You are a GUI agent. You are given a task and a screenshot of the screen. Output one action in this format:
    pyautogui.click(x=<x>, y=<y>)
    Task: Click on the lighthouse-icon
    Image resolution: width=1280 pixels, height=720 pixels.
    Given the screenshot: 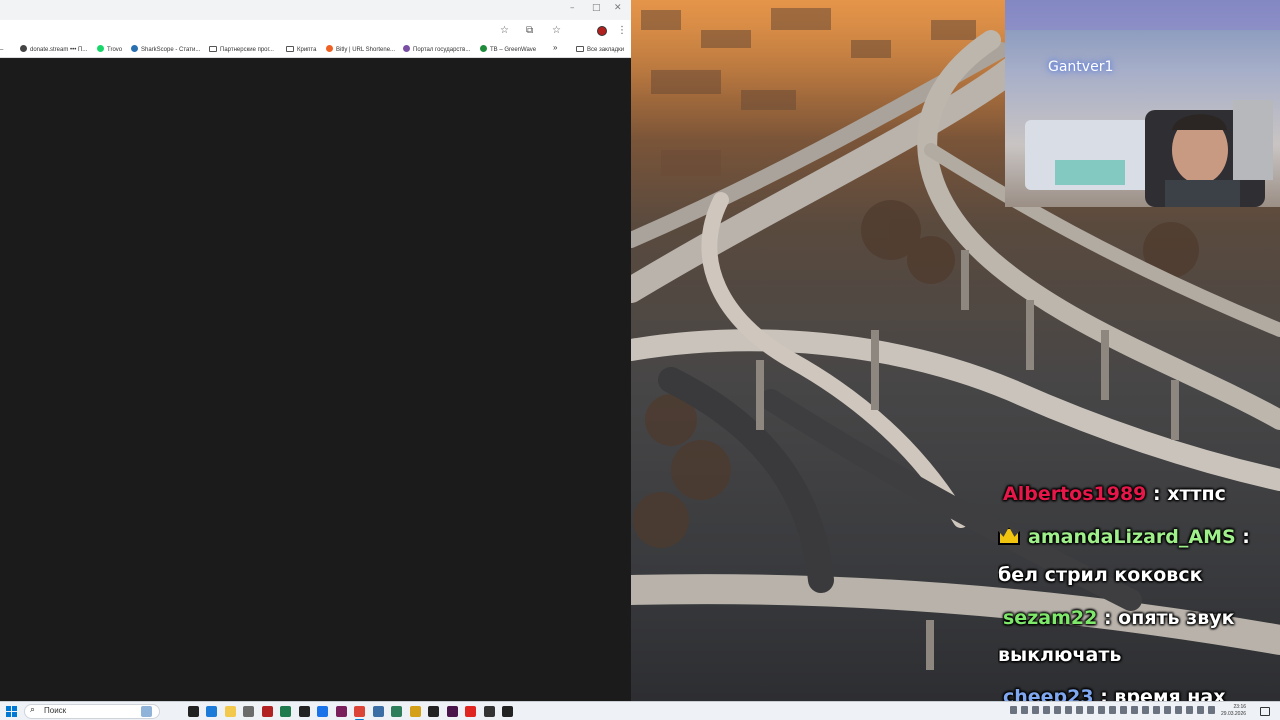 What is the action you would take?
    pyautogui.click(x=146, y=711)
    